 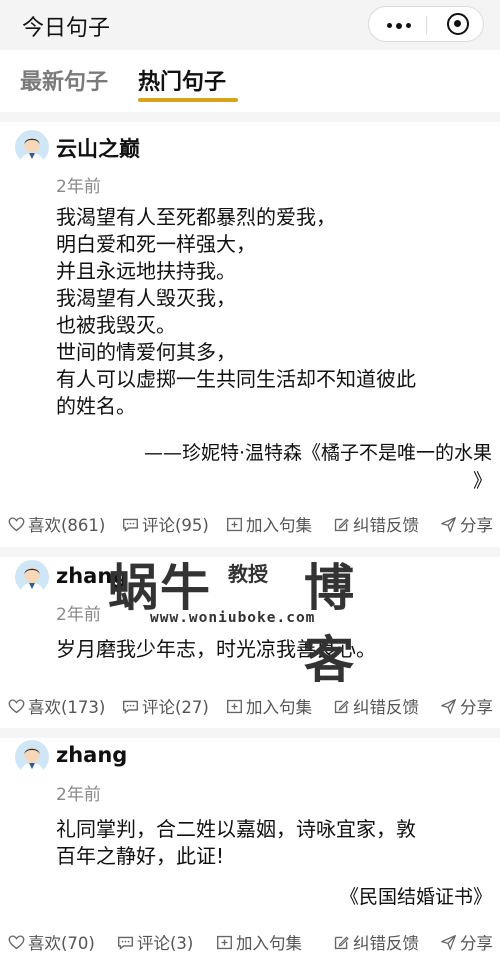 What do you see at coordinates (64, 80) in the screenshot?
I see `tab-latest: 最新句子` at bounding box center [64, 80].